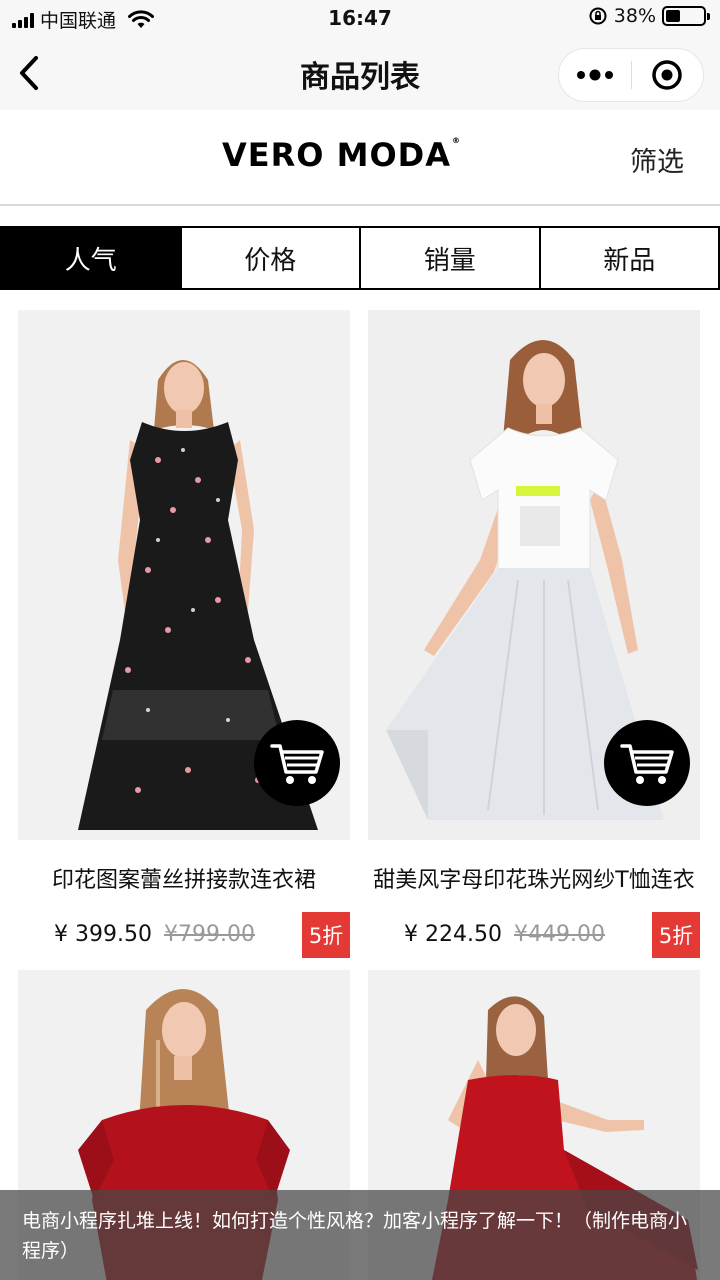 The width and height of the screenshot is (720, 1280). What do you see at coordinates (598, 16) in the screenshot?
I see `rotation-lock-icon` at bounding box center [598, 16].